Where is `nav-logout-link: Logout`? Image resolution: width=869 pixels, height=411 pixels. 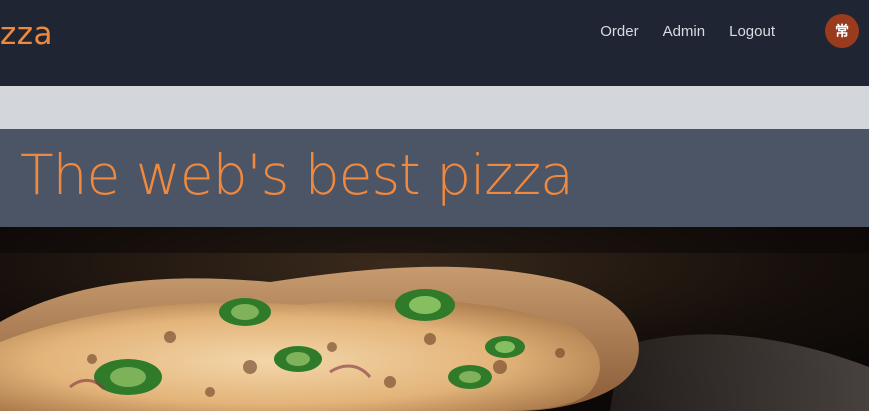
nav-logout-link: Logout is located at coordinates (752, 32).